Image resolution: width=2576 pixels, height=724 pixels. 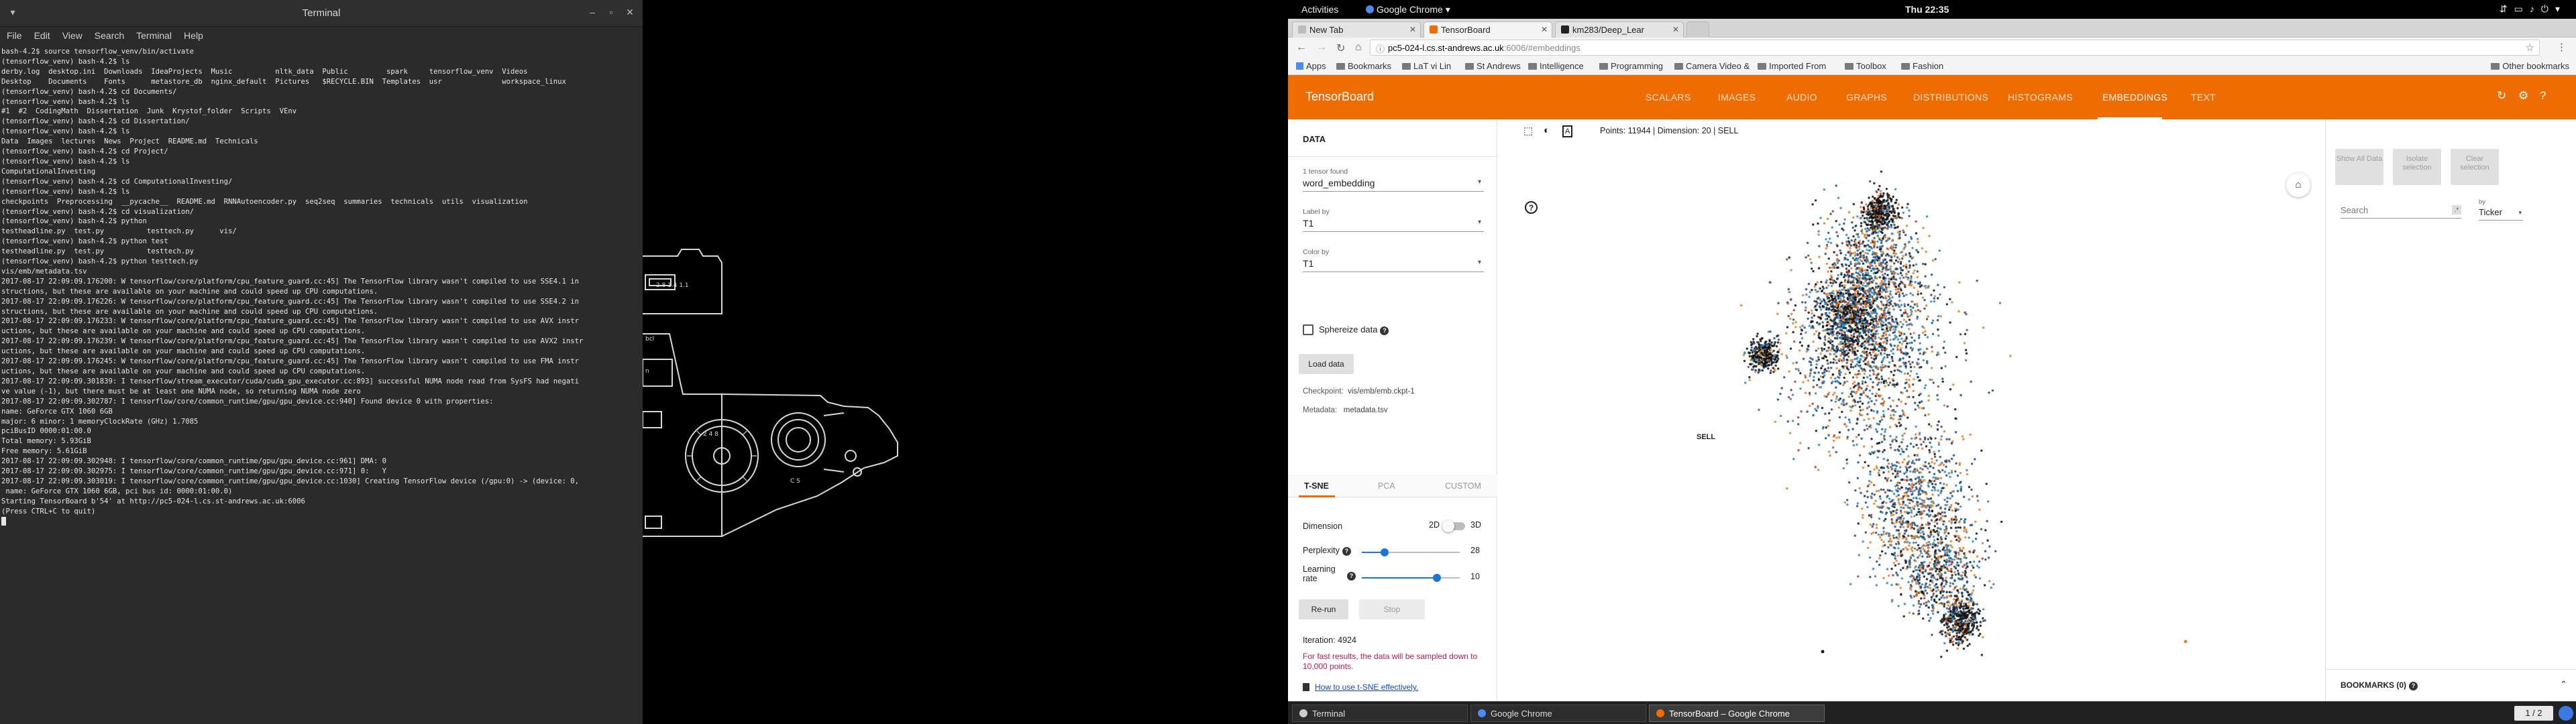 I want to click on help-icon: ?, so click(x=1384, y=330).